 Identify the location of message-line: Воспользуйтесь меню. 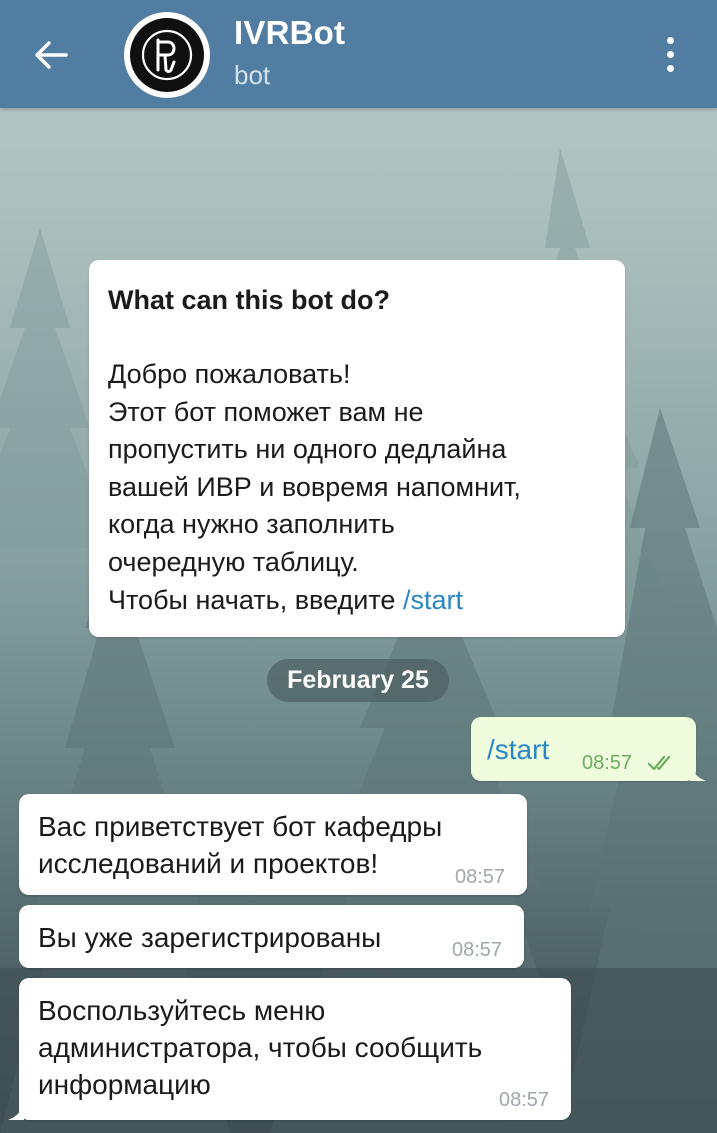
(182, 1010).